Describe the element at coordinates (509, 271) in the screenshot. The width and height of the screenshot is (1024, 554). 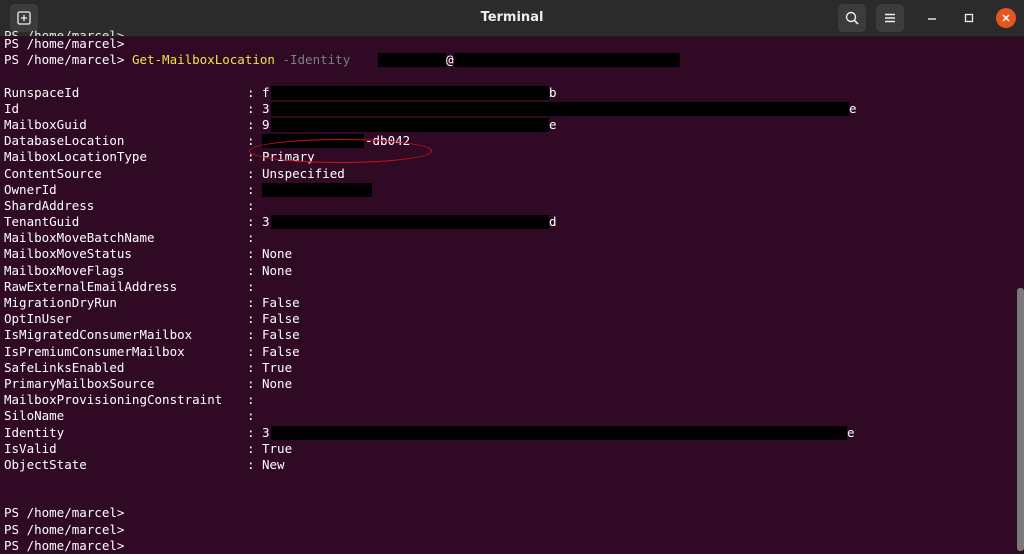
I see `output-row: MailboxMoveFlags: None` at that location.